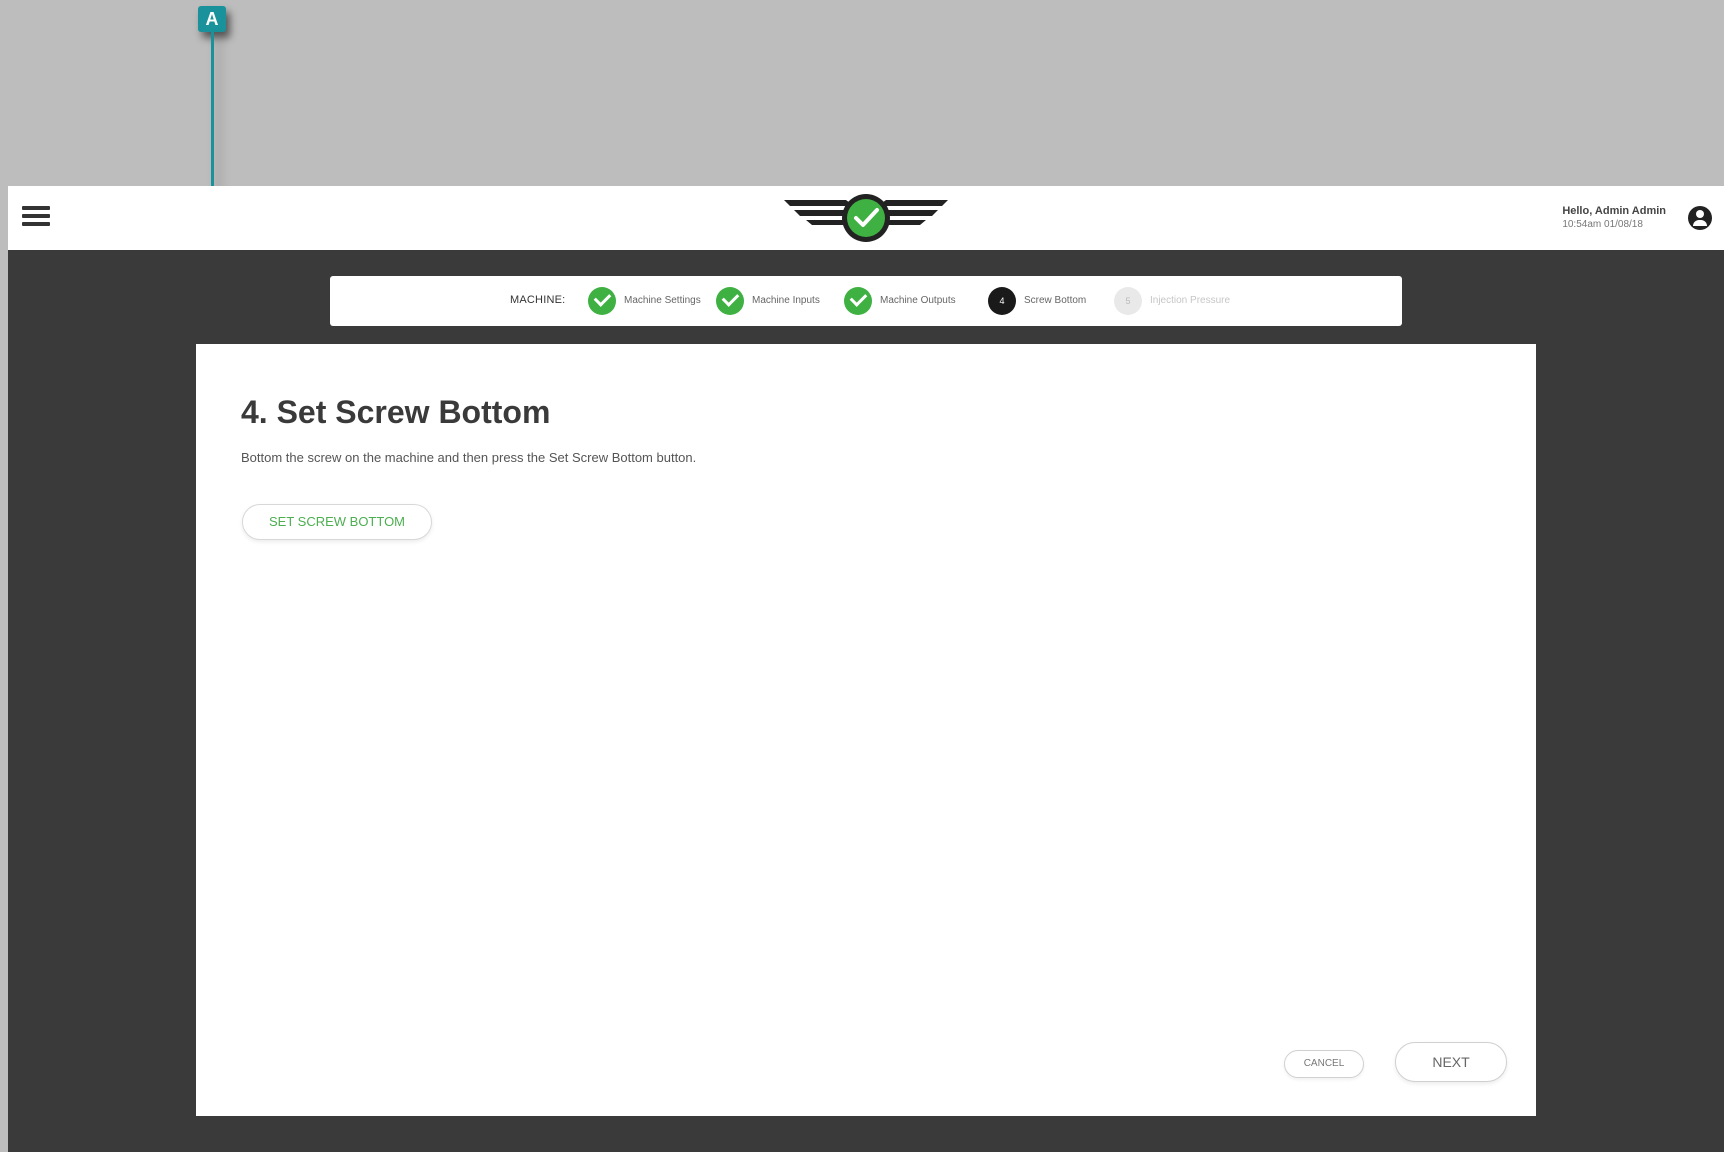 The width and height of the screenshot is (1724, 1152). What do you see at coordinates (662, 300) in the screenshot?
I see `step-label: Machine Settings` at bounding box center [662, 300].